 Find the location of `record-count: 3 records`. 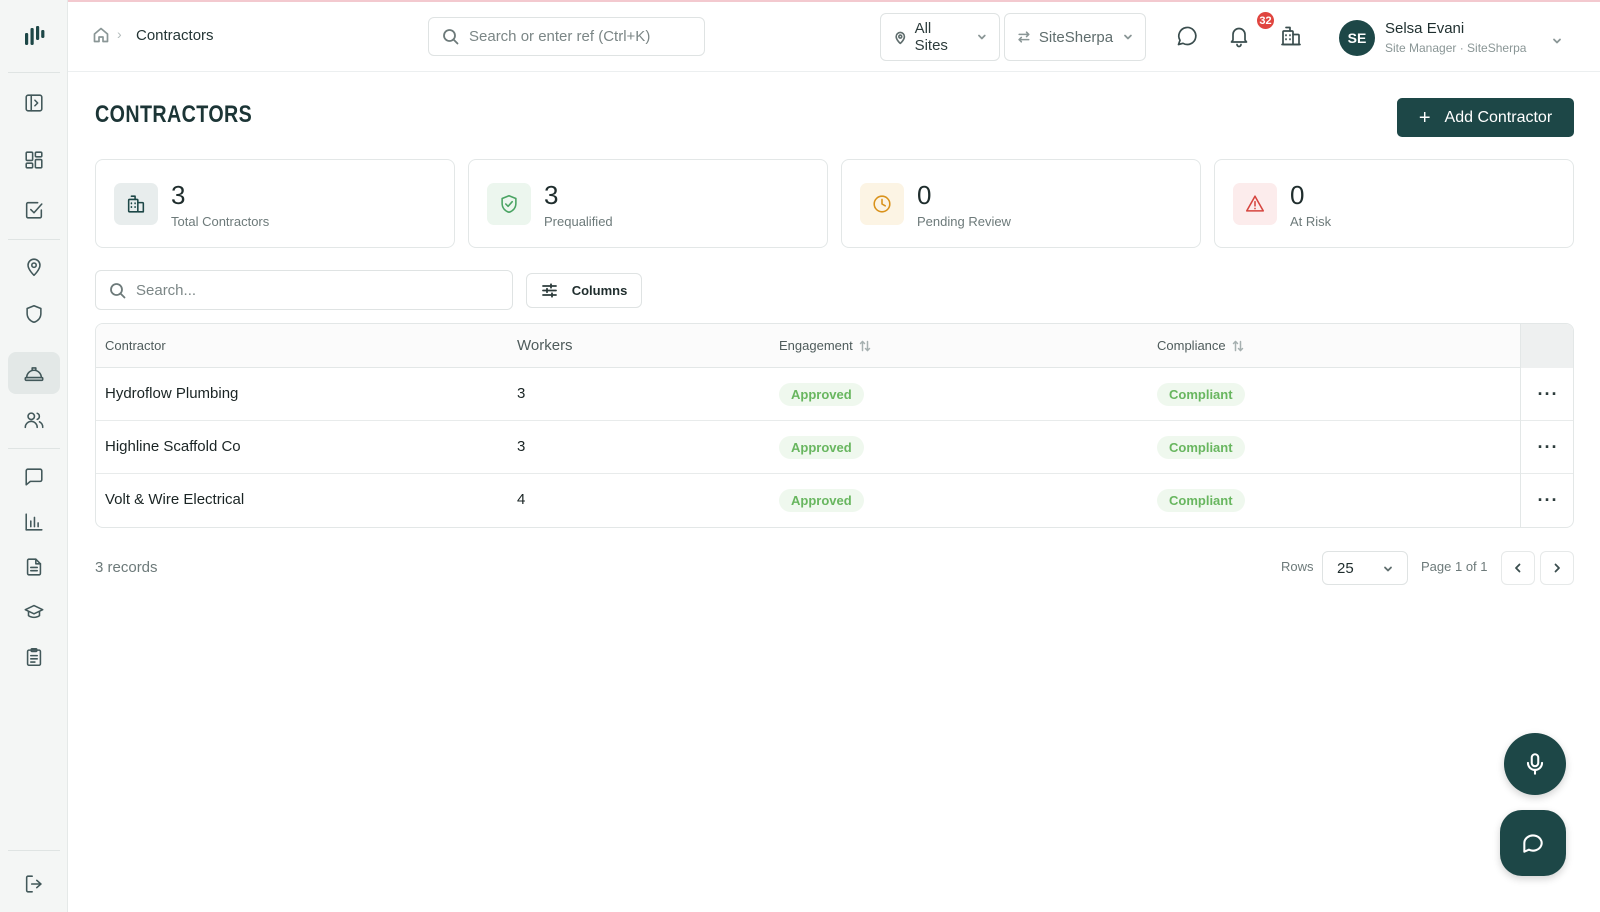

record-count: 3 records is located at coordinates (126, 567).